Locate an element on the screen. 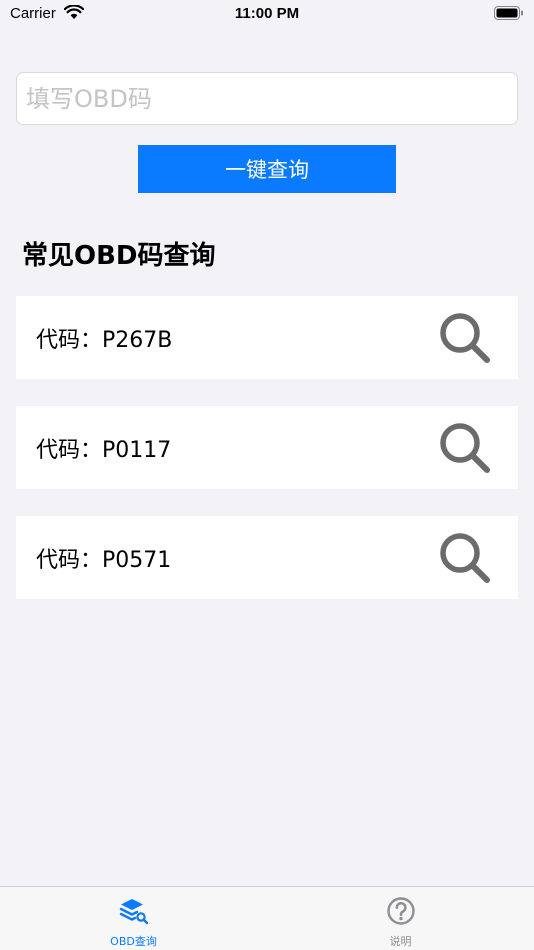 The image size is (534, 950). code-card: 代码：P267B is located at coordinates (267, 337).